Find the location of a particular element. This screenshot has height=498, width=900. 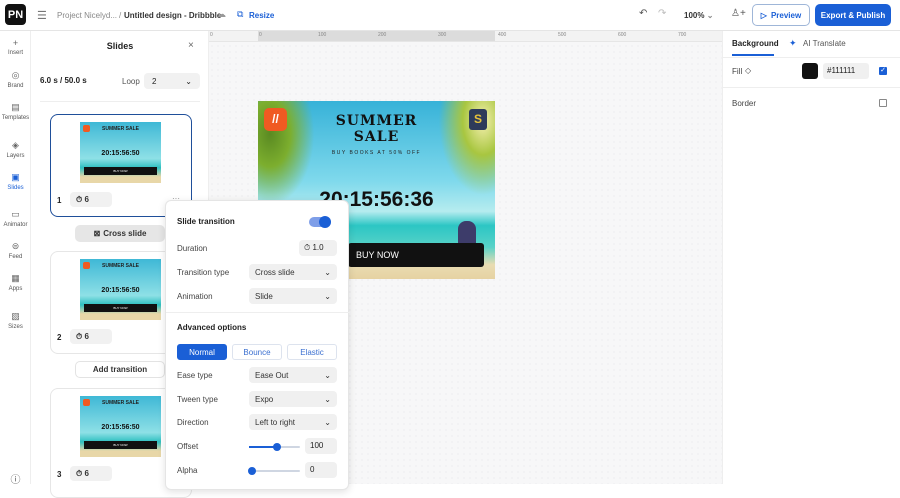

panel-title: Slides is located at coordinates (120, 46).